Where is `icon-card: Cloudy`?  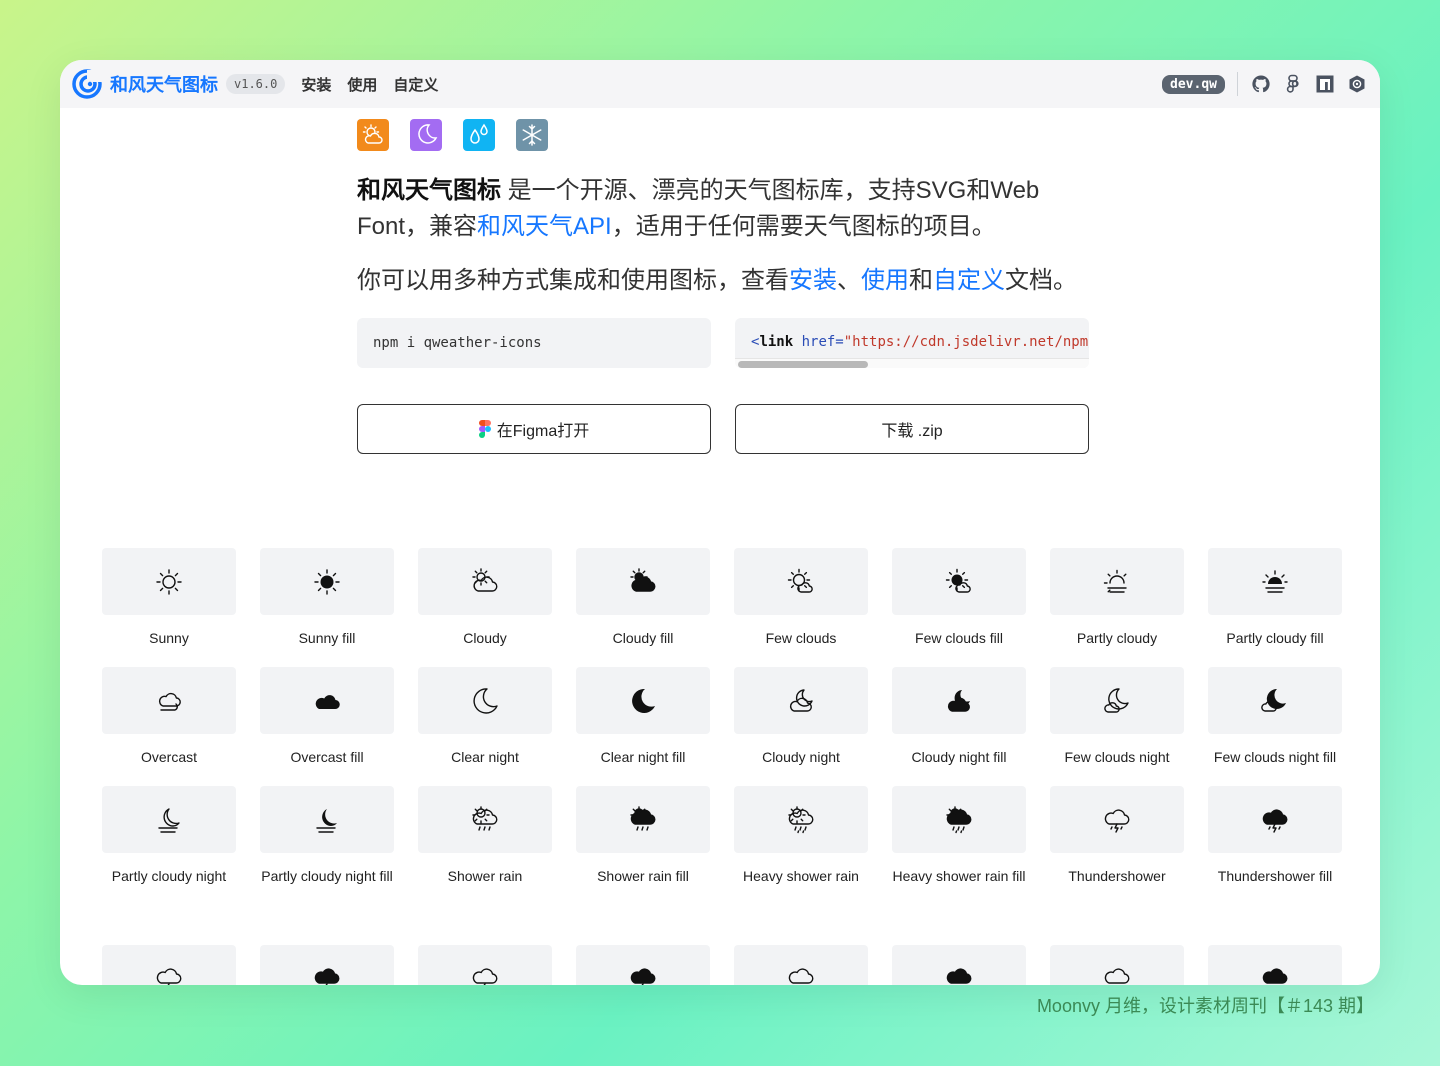 icon-card: Cloudy is located at coordinates (485, 607).